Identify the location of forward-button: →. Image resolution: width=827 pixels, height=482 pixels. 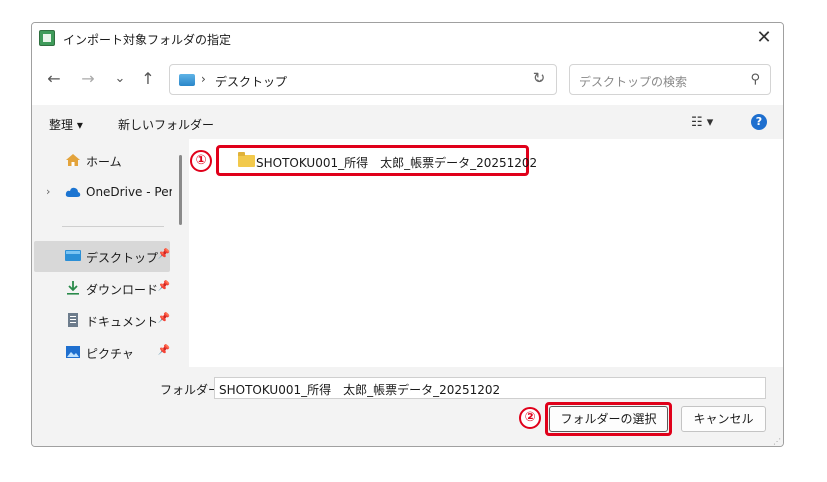
(88, 79).